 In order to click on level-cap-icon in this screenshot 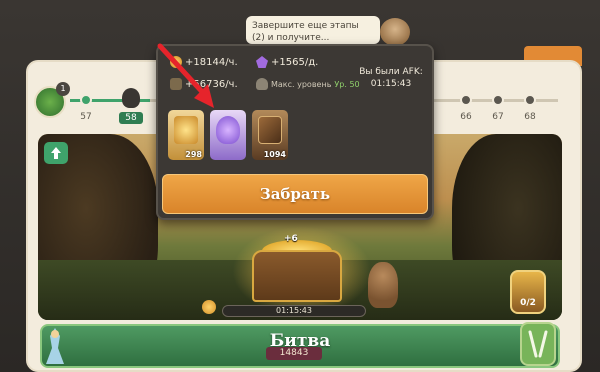, I will do `click(262, 84)`.